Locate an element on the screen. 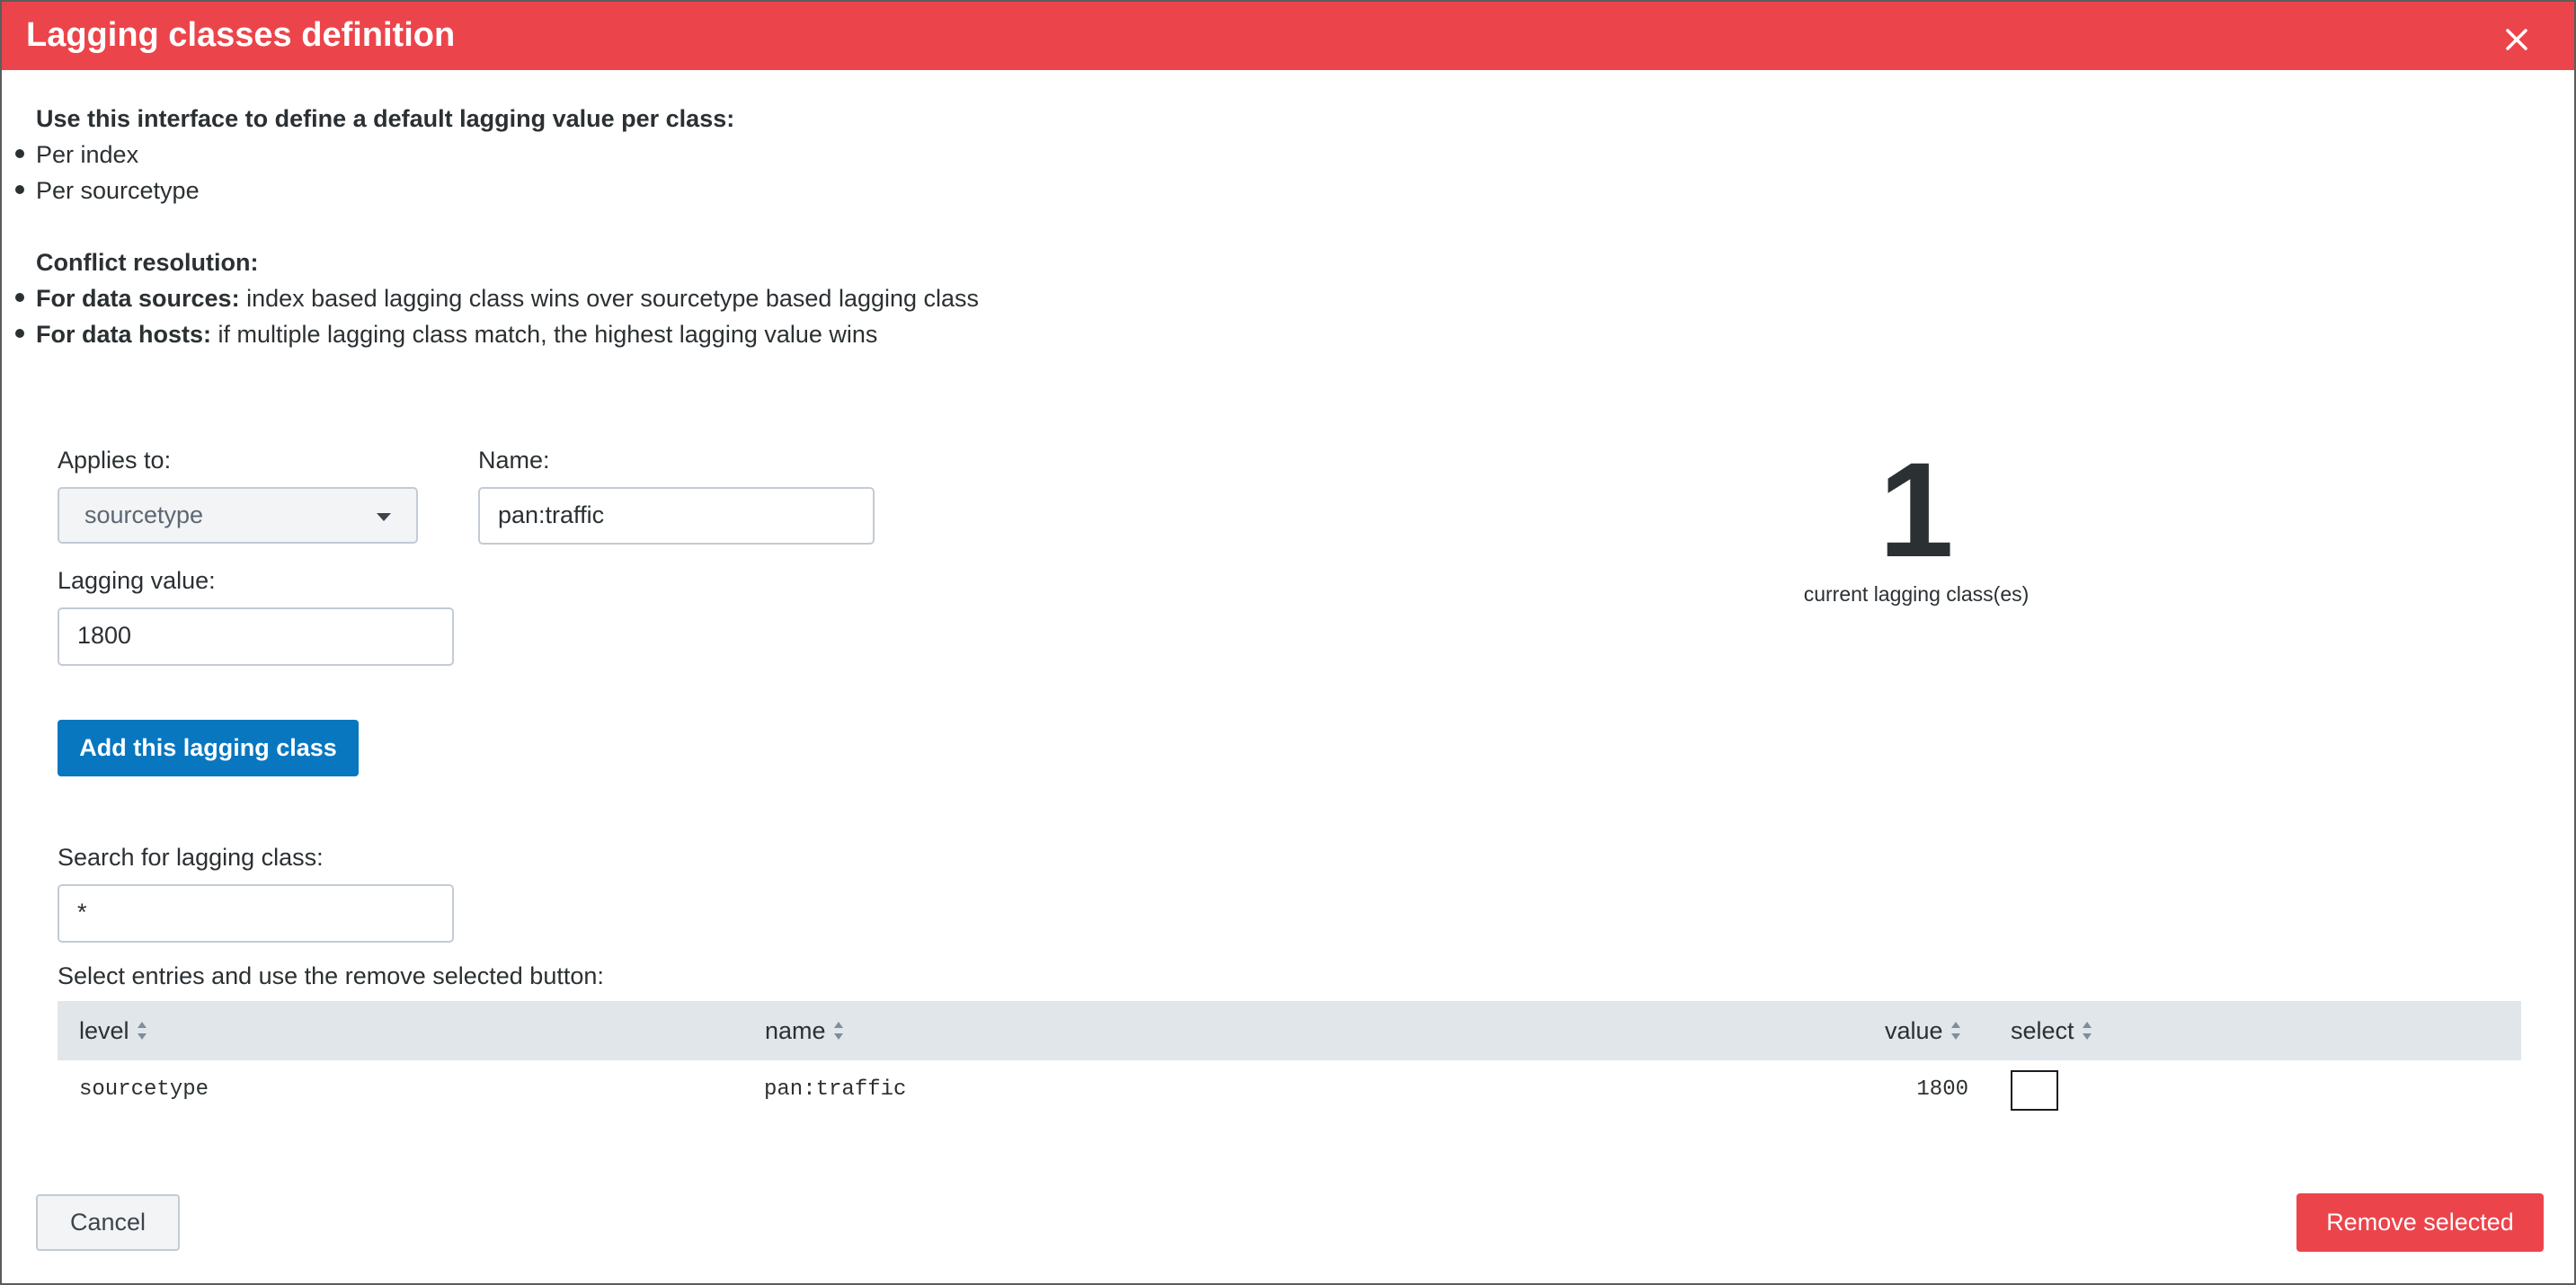  remove-selected-button: Remove selected is located at coordinates (2420, 1222).